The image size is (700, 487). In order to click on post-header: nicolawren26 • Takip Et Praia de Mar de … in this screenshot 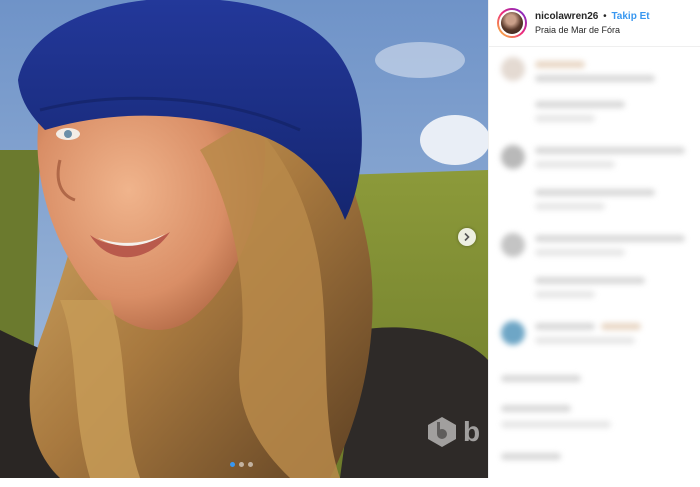, I will do `click(594, 23)`.